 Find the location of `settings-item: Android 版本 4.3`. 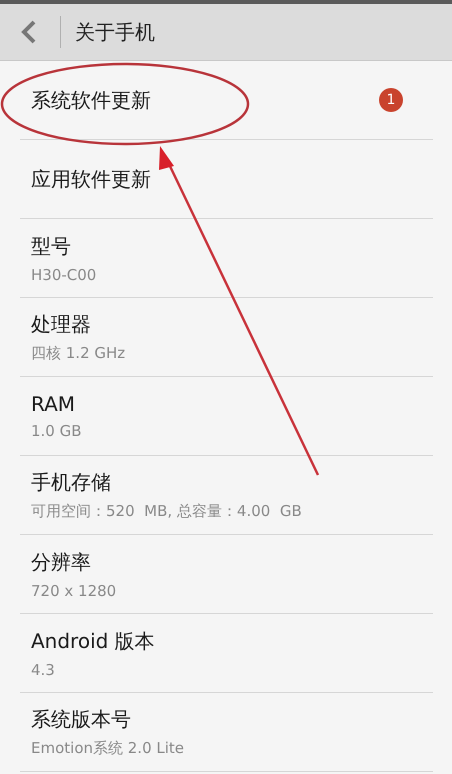

settings-item: Android 版本 4.3 is located at coordinates (226, 653).